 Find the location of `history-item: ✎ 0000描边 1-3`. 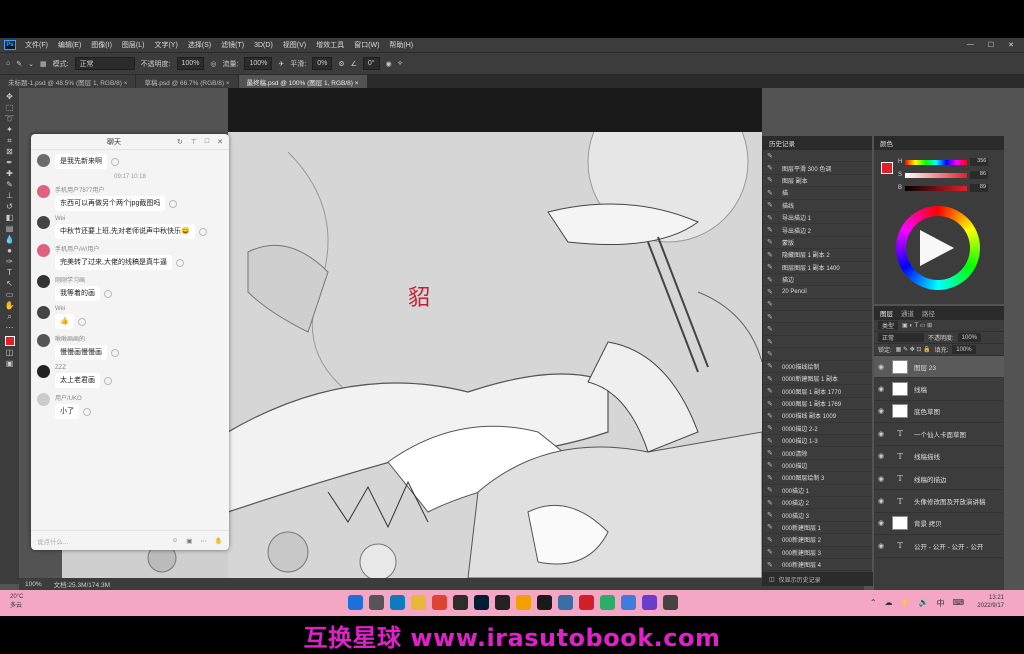

history-item: ✎ 0000描边 1-3 is located at coordinates (817, 441).